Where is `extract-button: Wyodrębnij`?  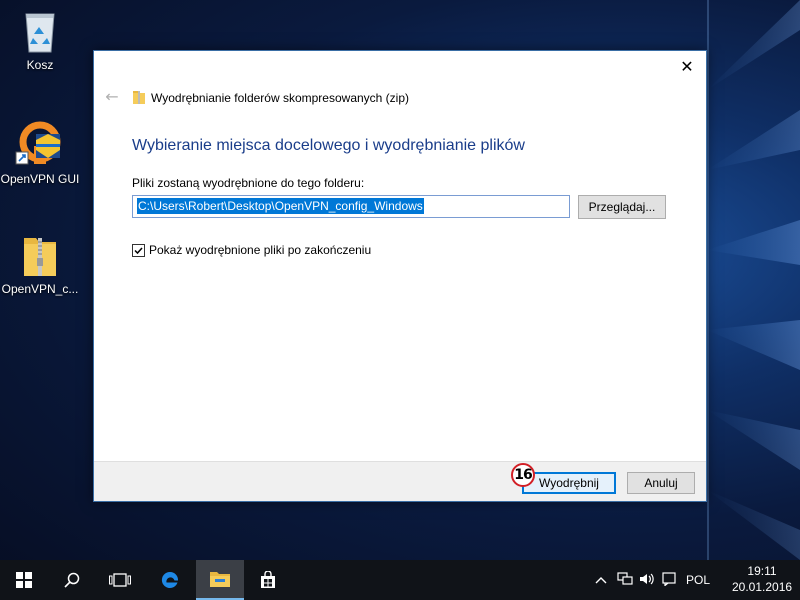 extract-button: Wyodrębnij is located at coordinates (569, 483).